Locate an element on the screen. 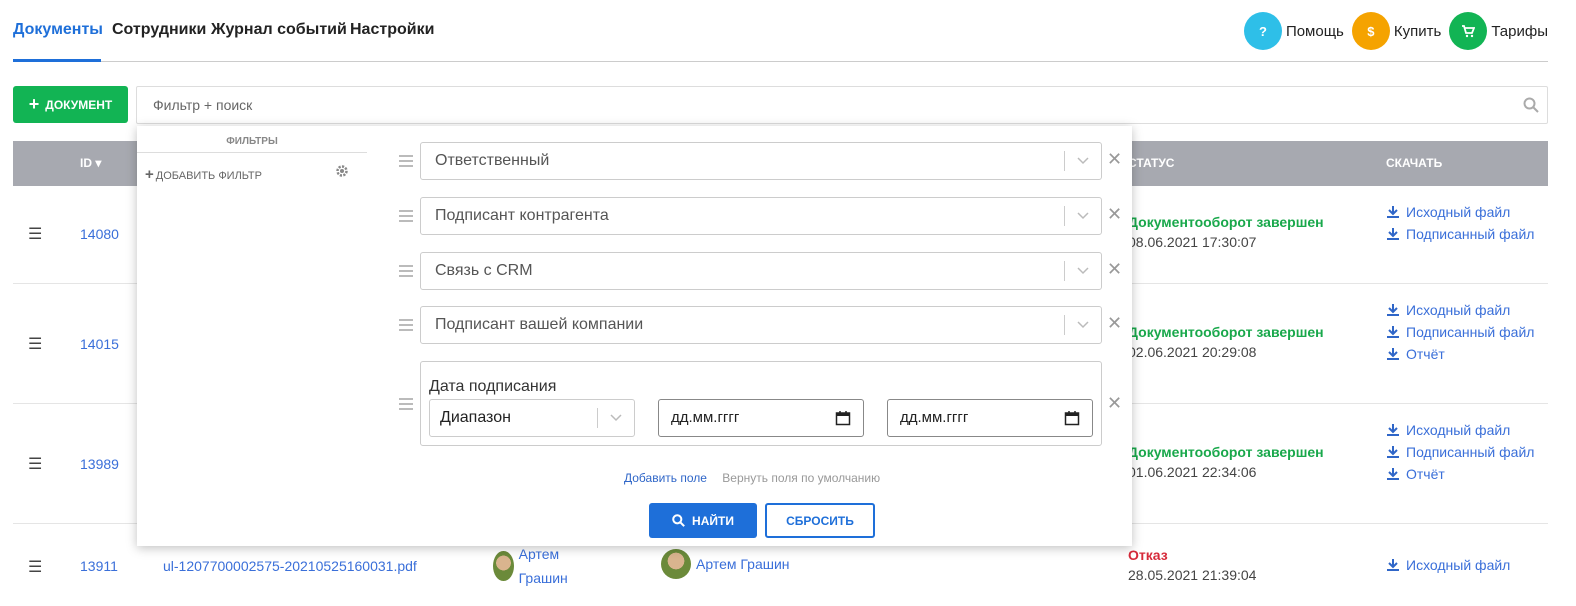  file-link: ul-1207700002575-20210525160031.pdf is located at coordinates (290, 566).